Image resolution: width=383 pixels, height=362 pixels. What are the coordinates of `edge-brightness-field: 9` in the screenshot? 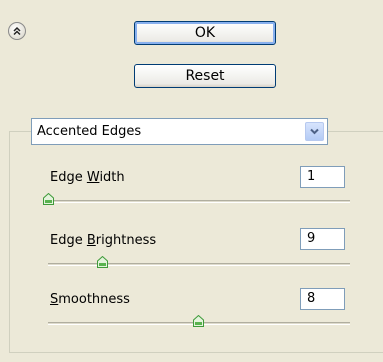 It's located at (322, 239).